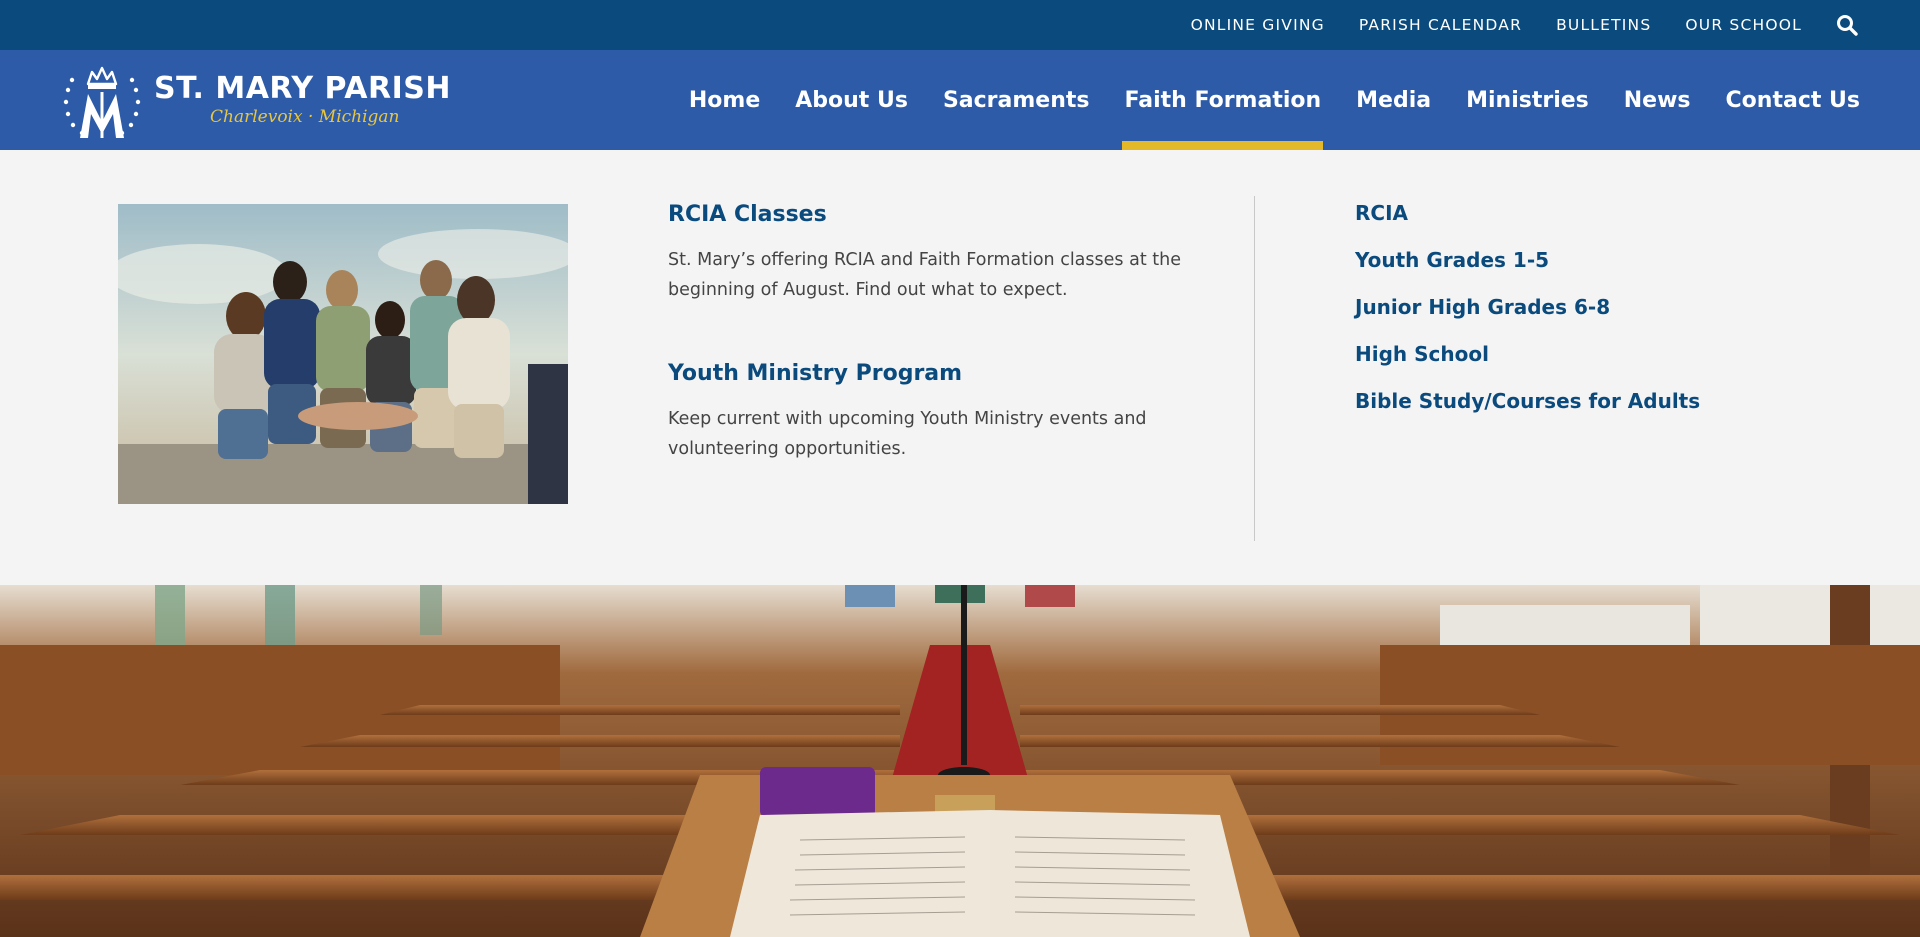 This screenshot has width=1920, height=937. What do you see at coordinates (1743, 25) in the screenshot?
I see `utility-link-our-school: OUR SCHOOL` at bounding box center [1743, 25].